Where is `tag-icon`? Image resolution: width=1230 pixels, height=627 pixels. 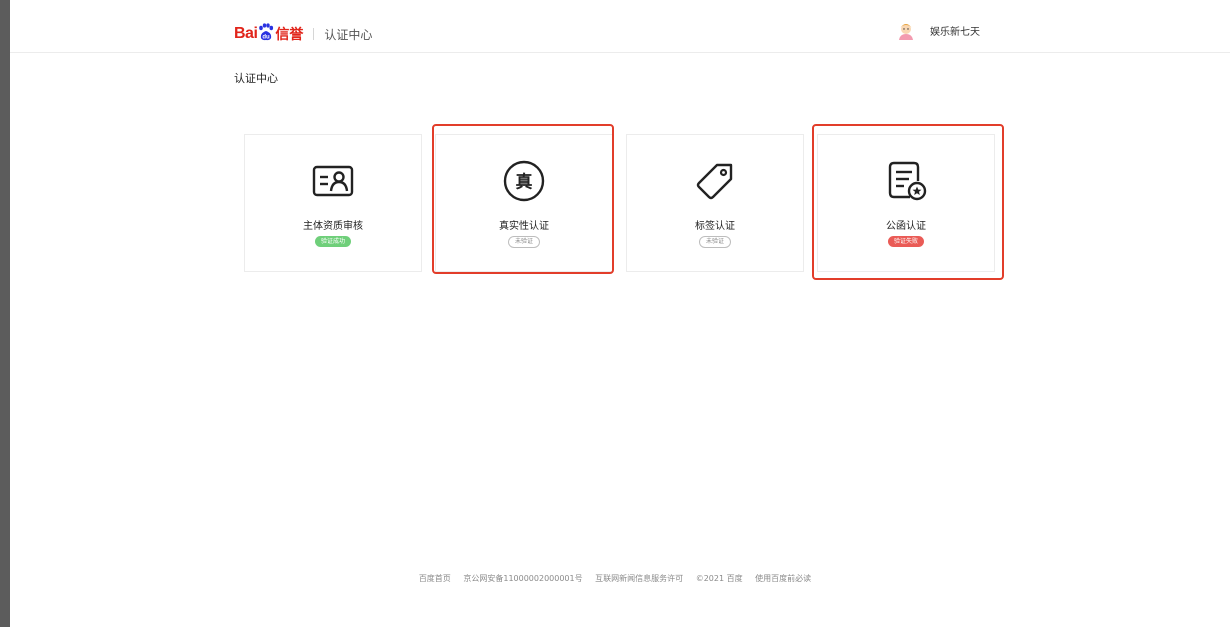
tag-icon is located at coordinates (715, 181).